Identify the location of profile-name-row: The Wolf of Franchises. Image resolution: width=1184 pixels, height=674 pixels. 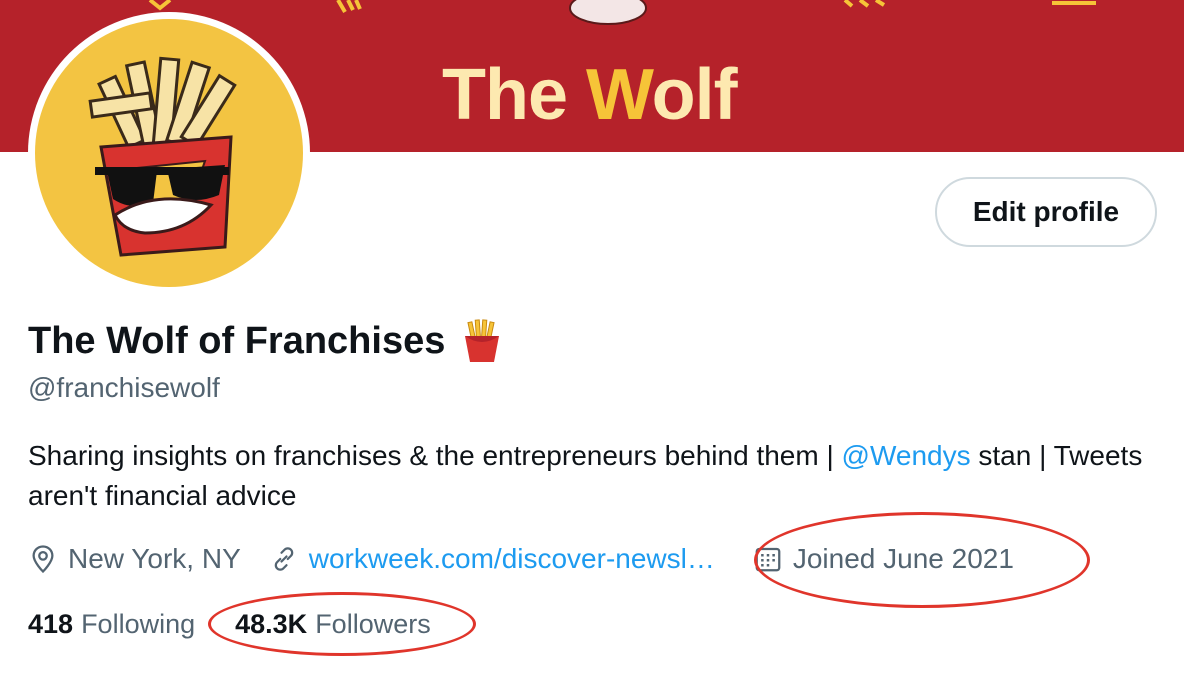
(266, 341).